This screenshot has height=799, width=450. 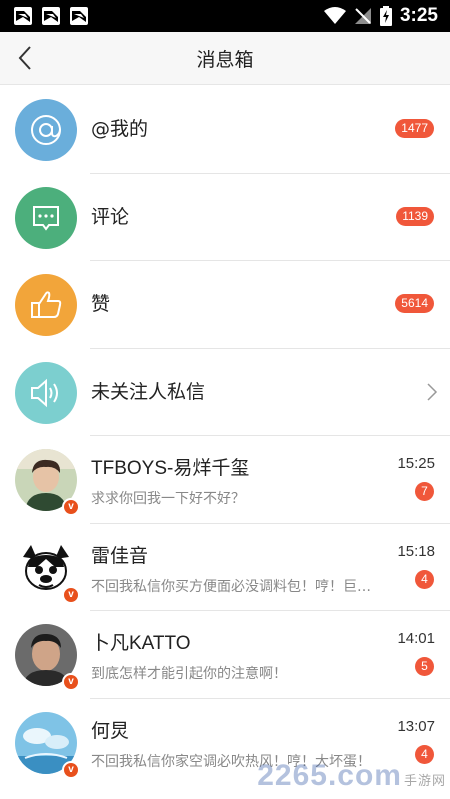 What do you see at coordinates (225, 480) in the screenshot?
I see `message-row: v TFBOYS-易烊千玺 求求你回我一下好不好？ 15:25 7` at bounding box center [225, 480].